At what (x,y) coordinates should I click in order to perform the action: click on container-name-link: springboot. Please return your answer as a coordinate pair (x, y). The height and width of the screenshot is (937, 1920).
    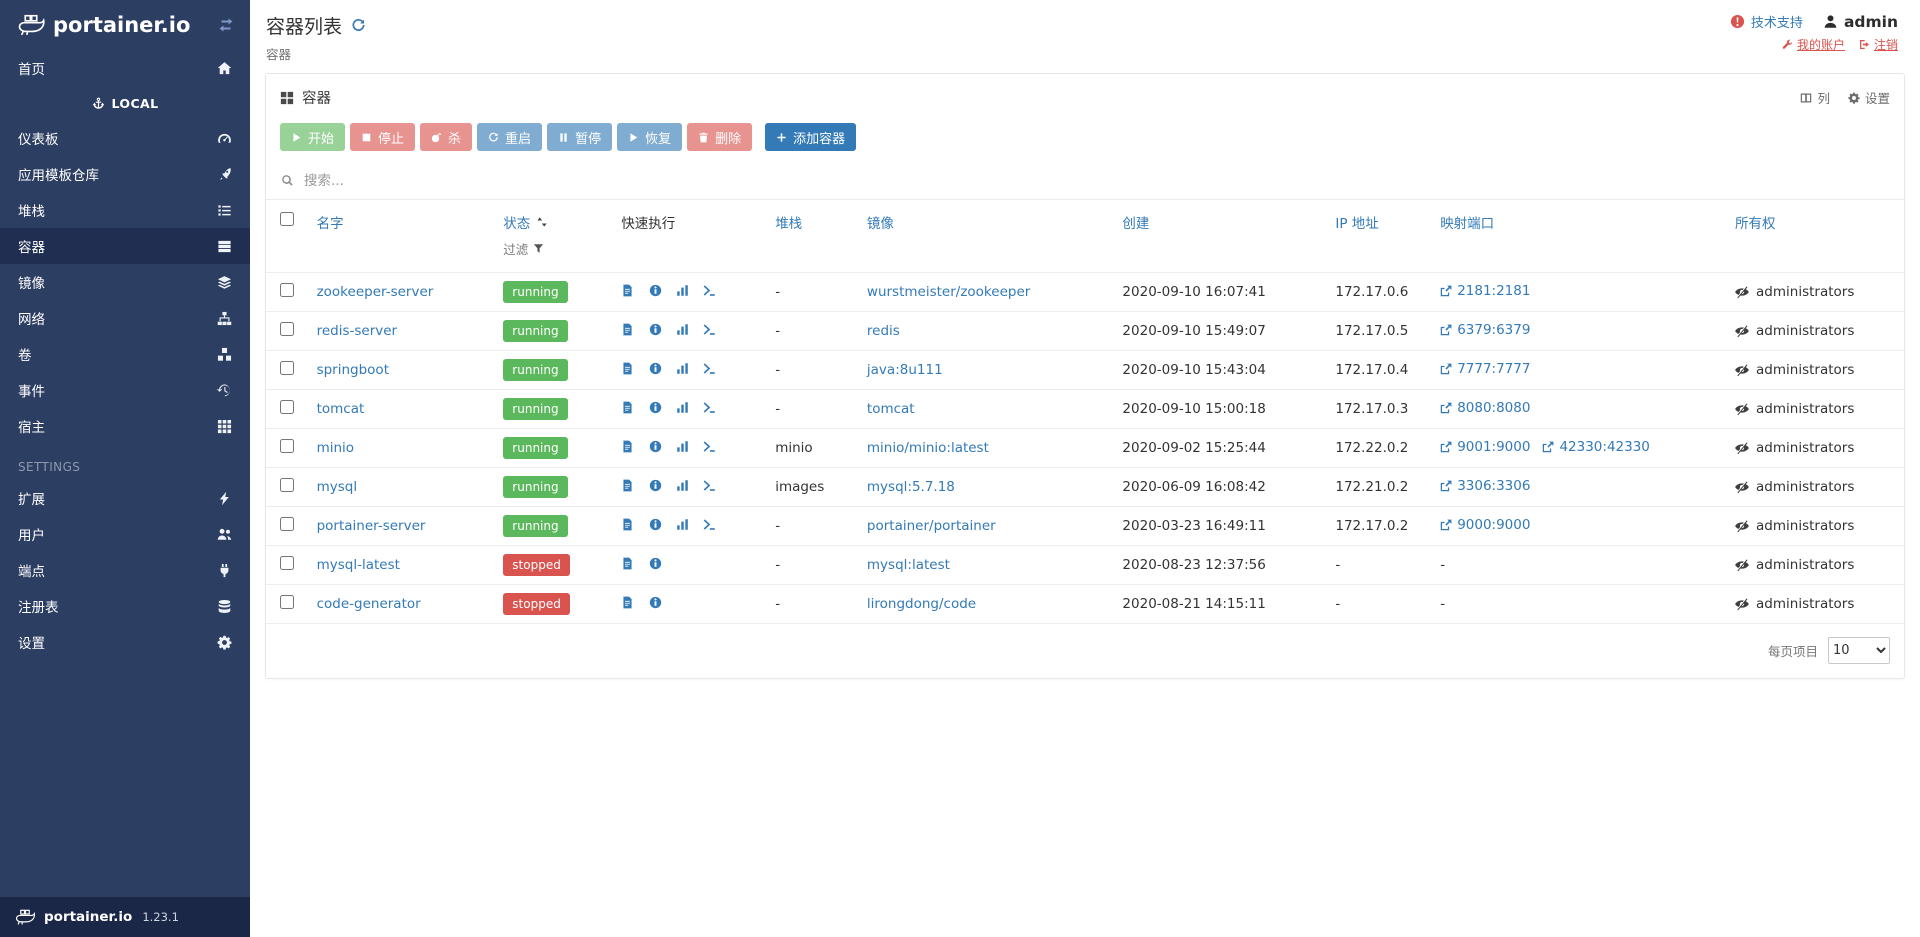
    Looking at the image, I should click on (353, 370).